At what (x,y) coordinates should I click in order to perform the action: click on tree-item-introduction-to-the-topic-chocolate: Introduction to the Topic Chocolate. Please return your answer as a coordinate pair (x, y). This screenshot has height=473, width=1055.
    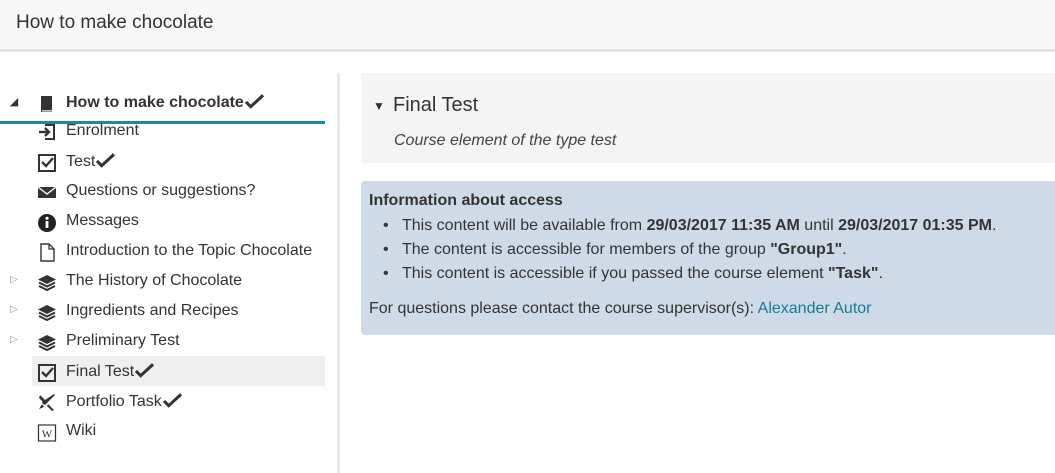
    Looking at the image, I should click on (165, 251).